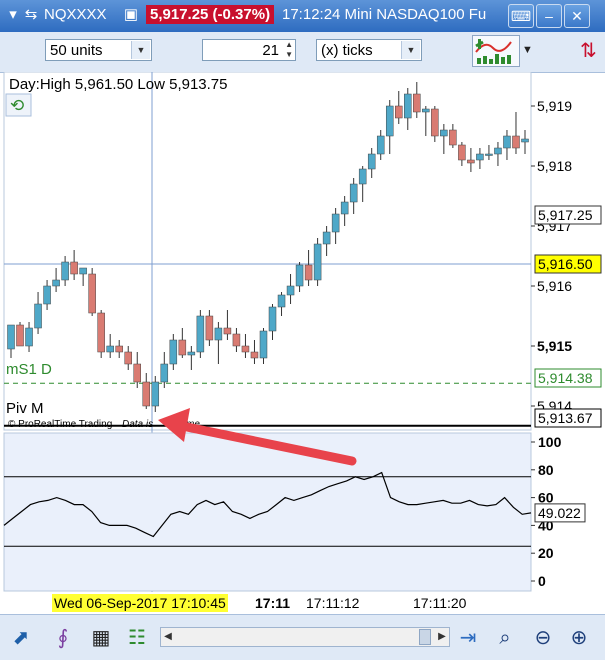 This screenshot has width=605, height=660. I want to click on order-book-icon: ☷, so click(137, 638).